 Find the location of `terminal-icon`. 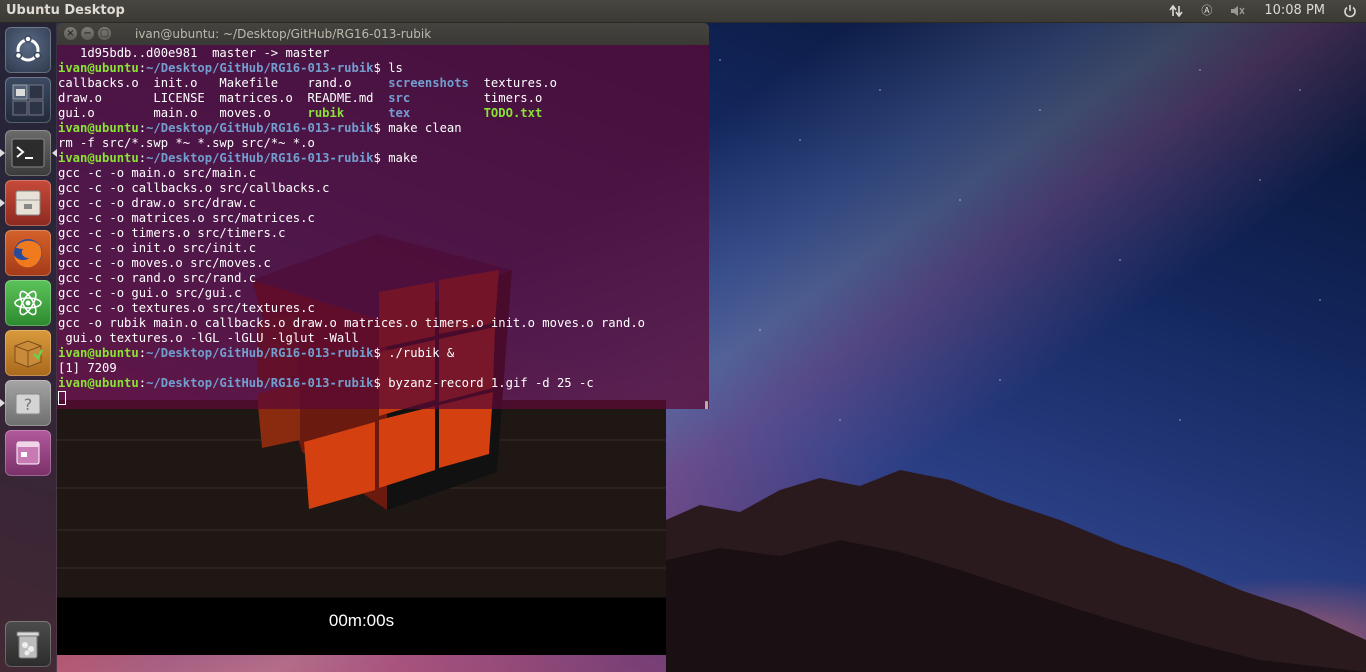

terminal-icon is located at coordinates (28, 153).